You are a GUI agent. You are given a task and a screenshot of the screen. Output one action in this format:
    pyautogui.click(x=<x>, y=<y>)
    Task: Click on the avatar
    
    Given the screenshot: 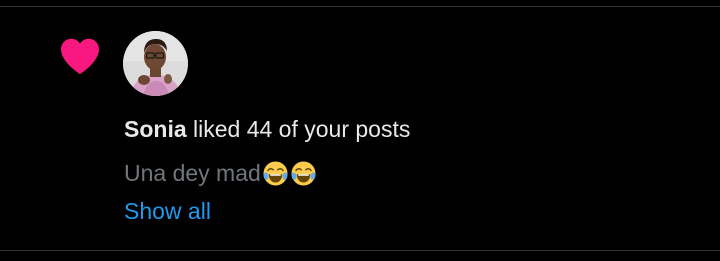 What is the action you would take?
    pyautogui.click(x=155, y=63)
    